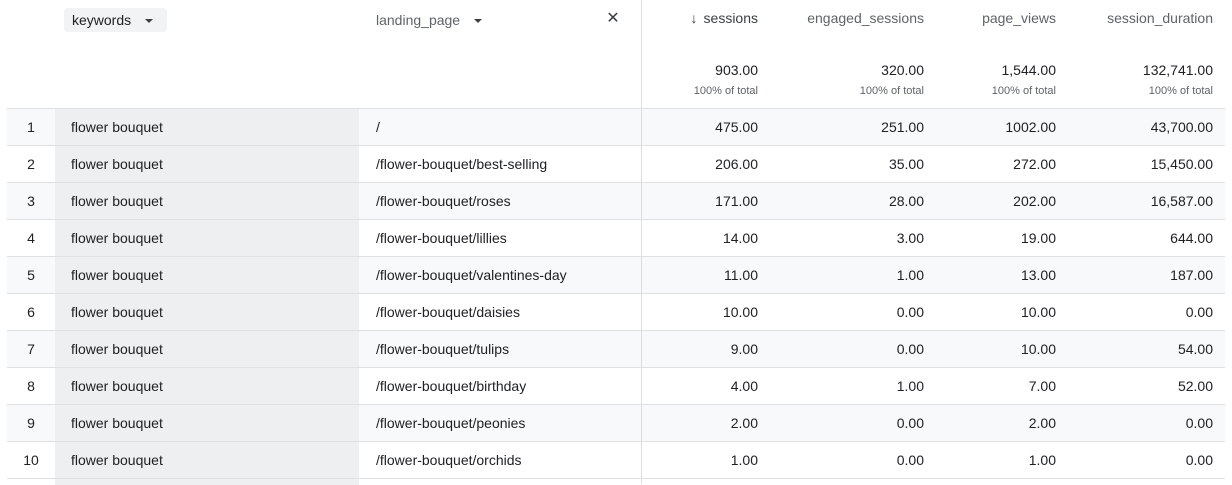 This screenshot has height=485, width=1232. Describe the element at coordinates (448, 312) in the screenshot. I see `landing-page-cell: /flower-bouquet/daisies` at that location.